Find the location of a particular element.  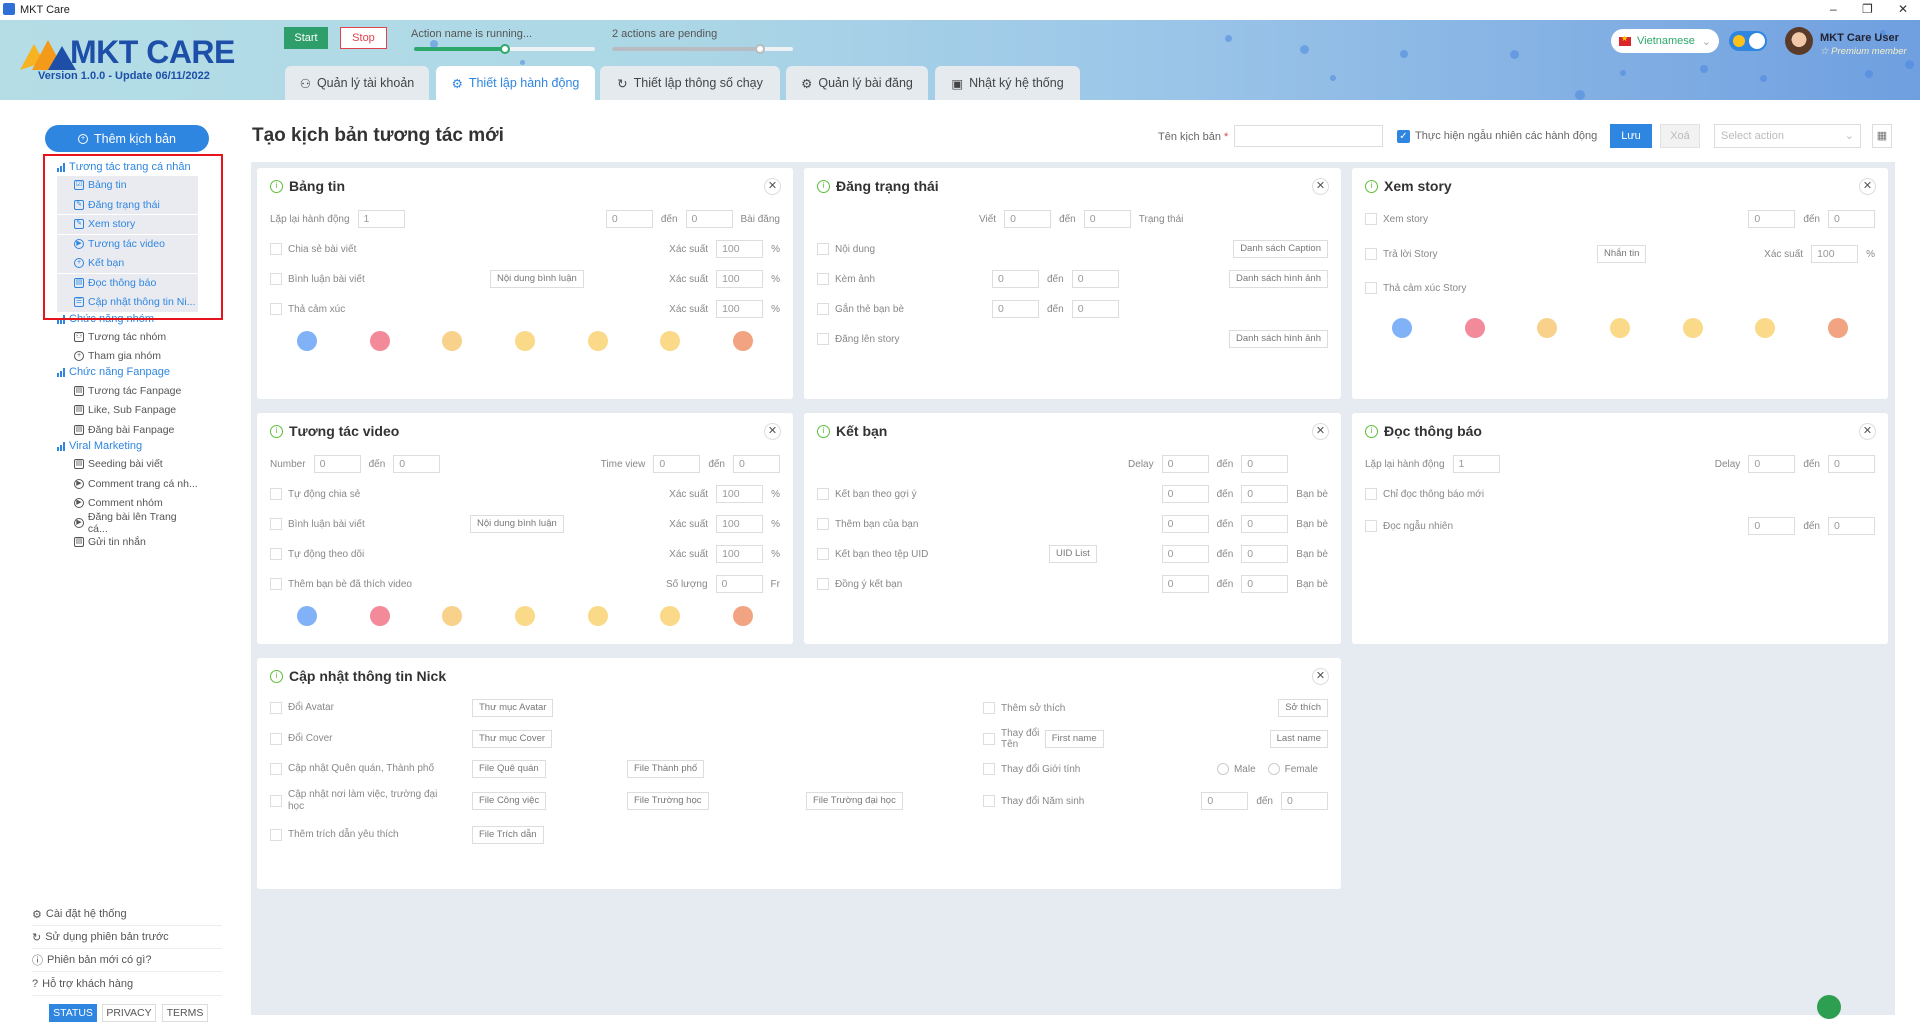

nh-n-tin-button: Nhắn tin is located at coordinates (1622, 254).